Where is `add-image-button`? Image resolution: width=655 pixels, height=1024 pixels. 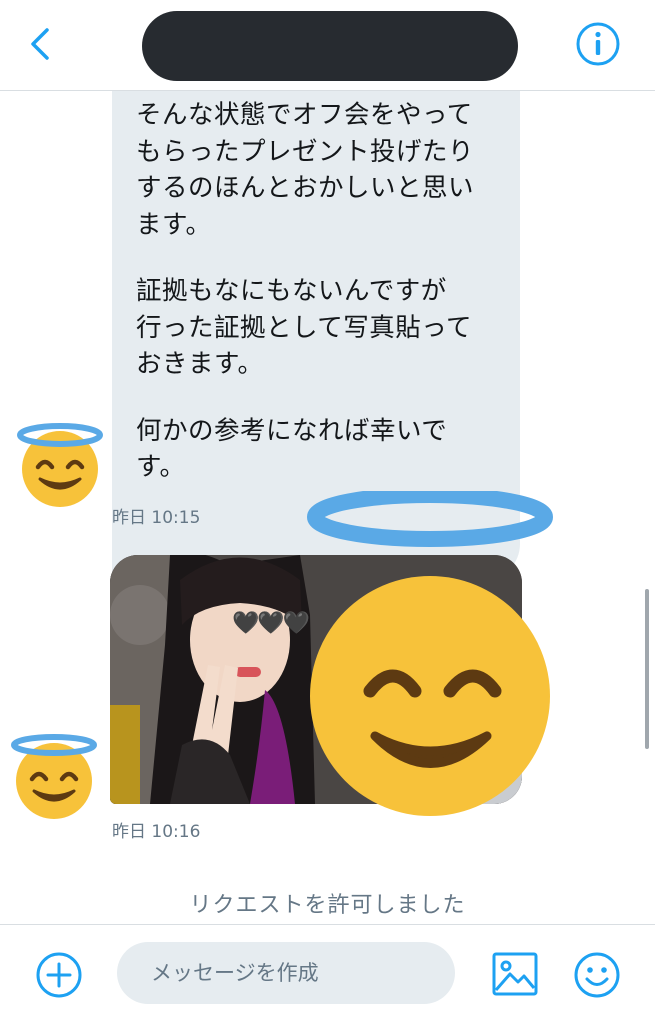
add-image-button is located at coordinates (515, 974).